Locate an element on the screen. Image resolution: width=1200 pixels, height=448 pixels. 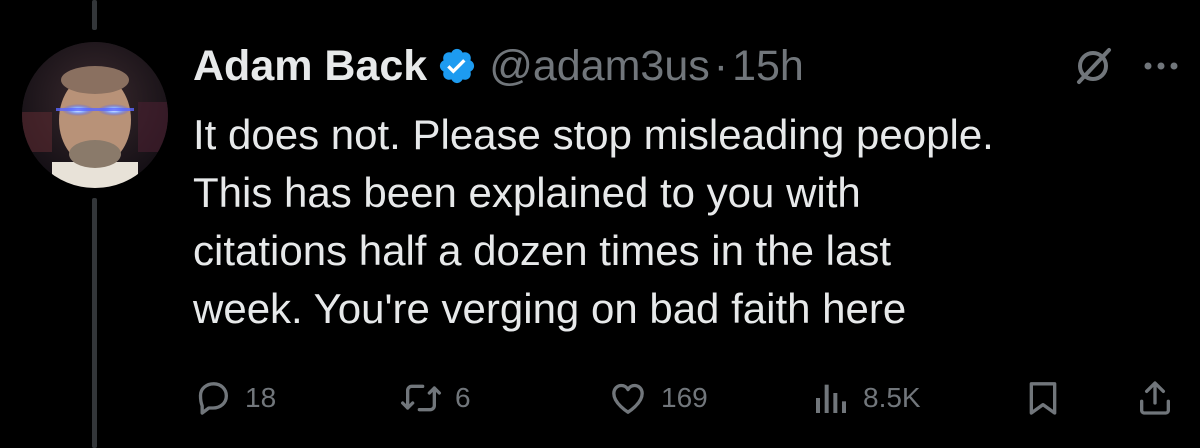
tweet-actions: 18 6 169 8.5K is located at coordinates (683, 398).